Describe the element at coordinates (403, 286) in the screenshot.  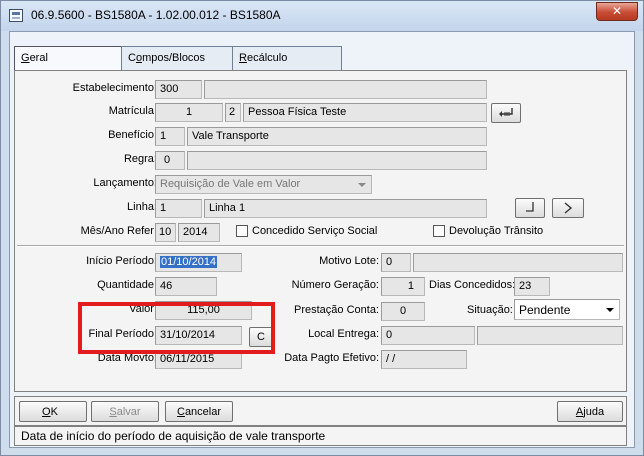
I see `numero-geracao-field: 1` at that location.